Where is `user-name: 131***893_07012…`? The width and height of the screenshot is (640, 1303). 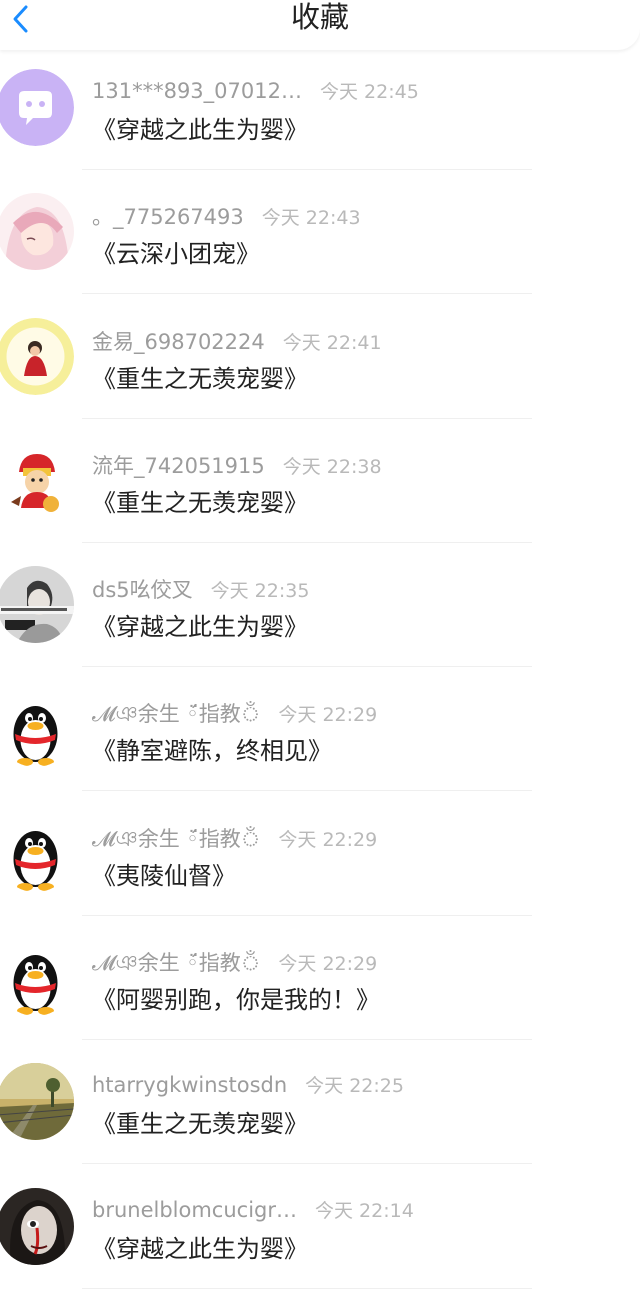 user-name: 131***893_07012… is located at coordinates (197, 91).